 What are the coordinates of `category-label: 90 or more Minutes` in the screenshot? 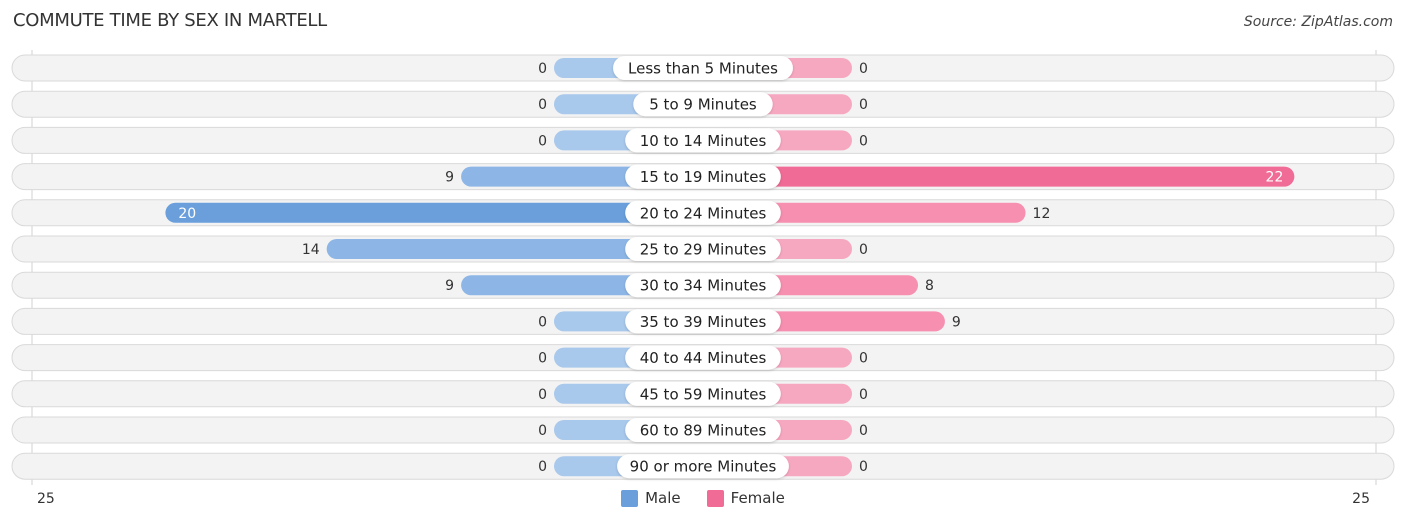 It's located at (703, 467).